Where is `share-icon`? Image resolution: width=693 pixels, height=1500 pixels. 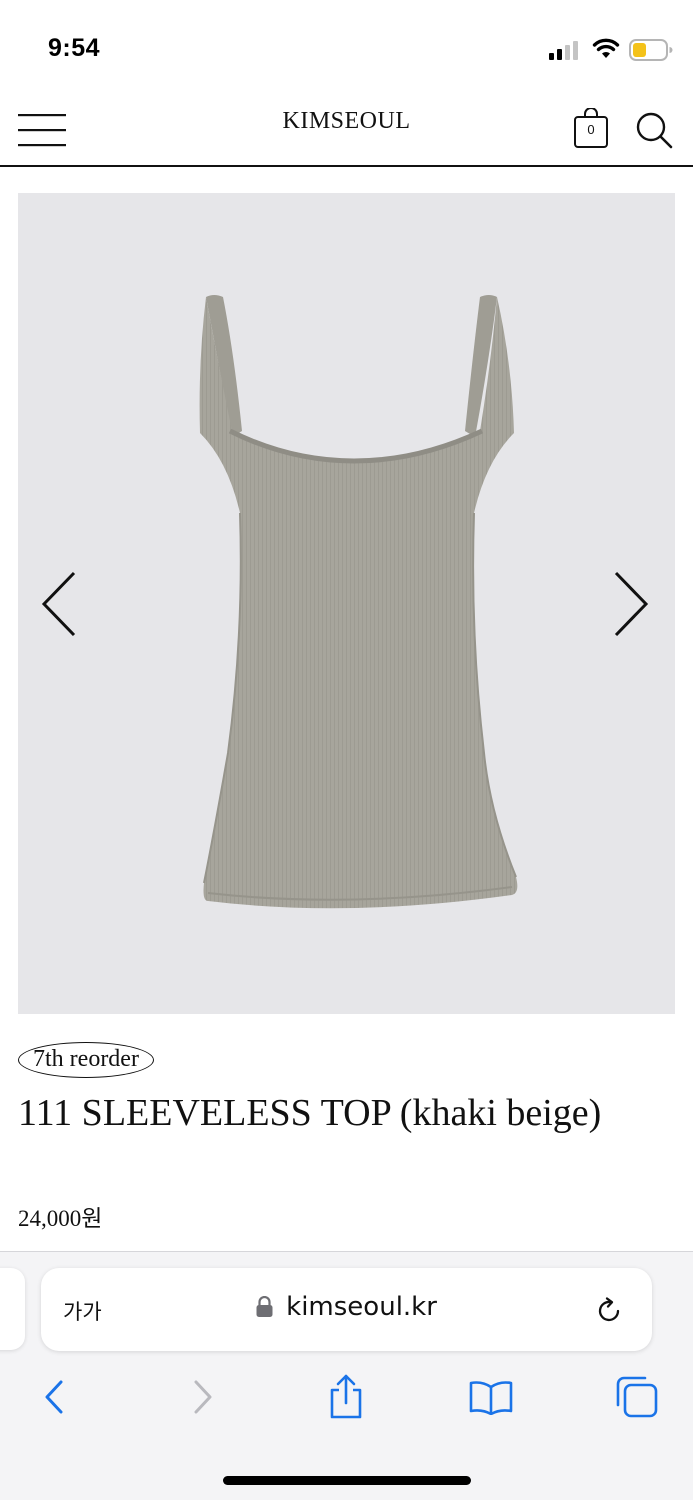 share-icon is located at coordinates (346, 1396).